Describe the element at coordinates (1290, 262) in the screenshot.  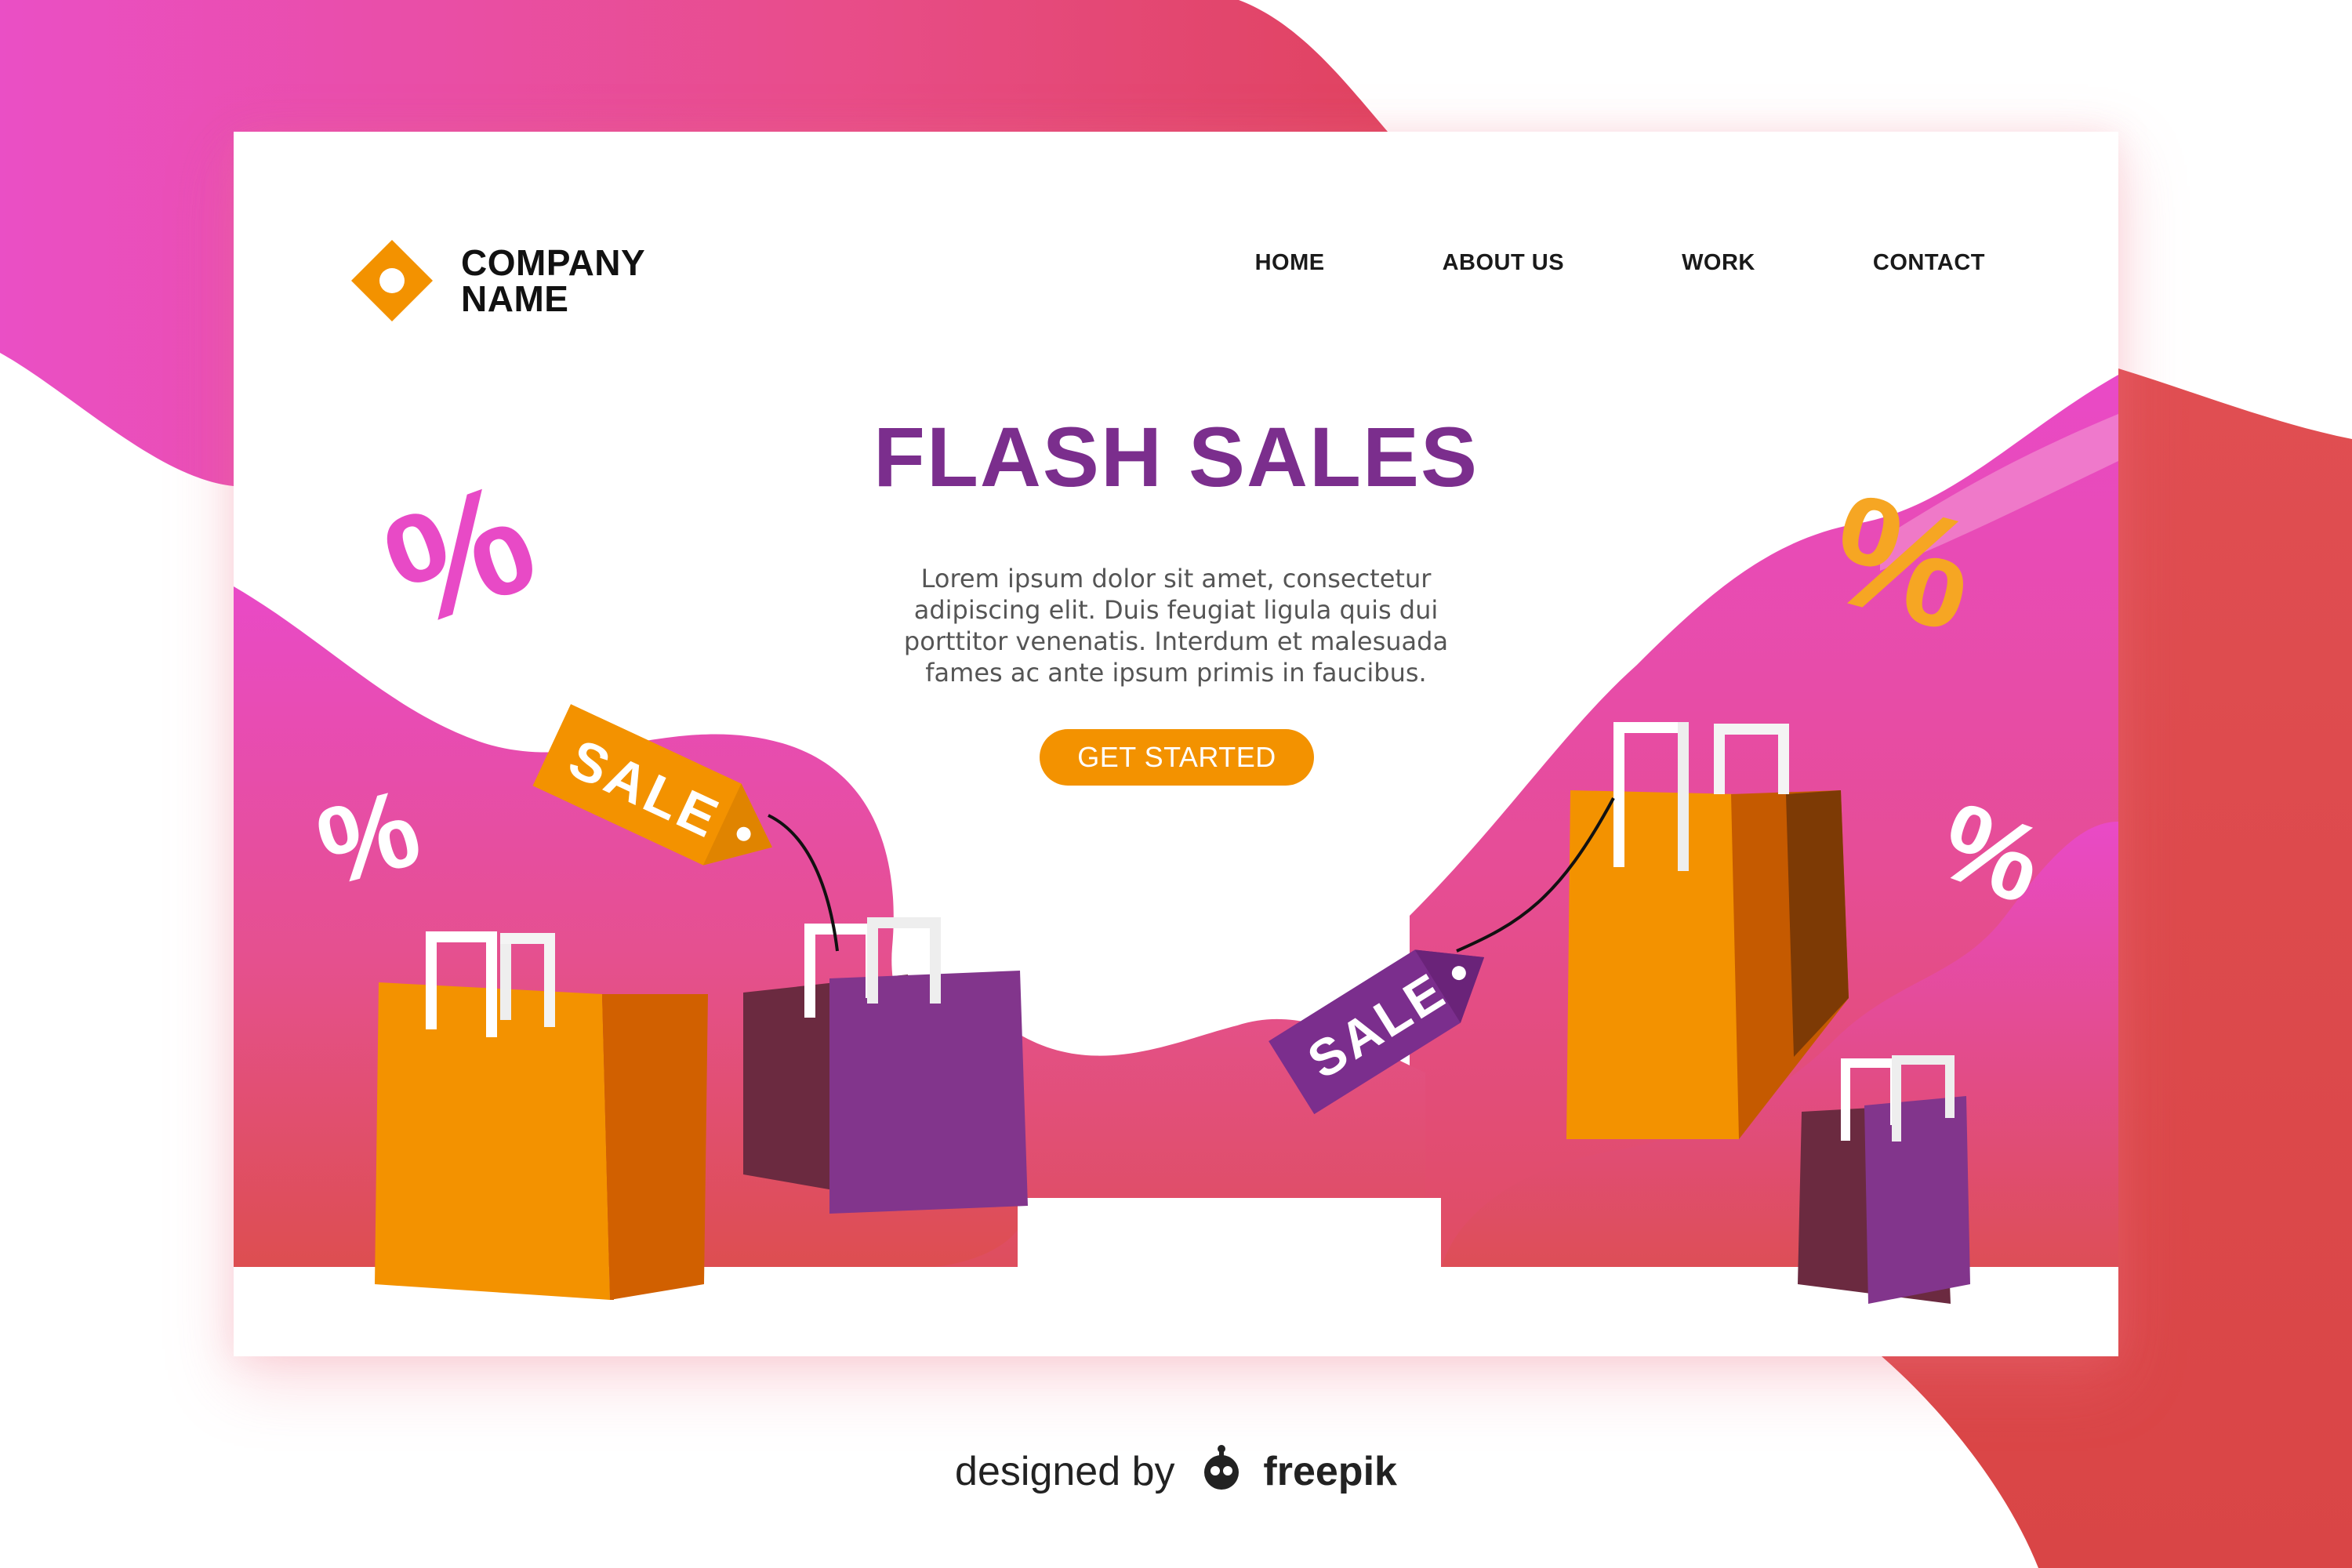
I see `nav-home: HOME` at that location.